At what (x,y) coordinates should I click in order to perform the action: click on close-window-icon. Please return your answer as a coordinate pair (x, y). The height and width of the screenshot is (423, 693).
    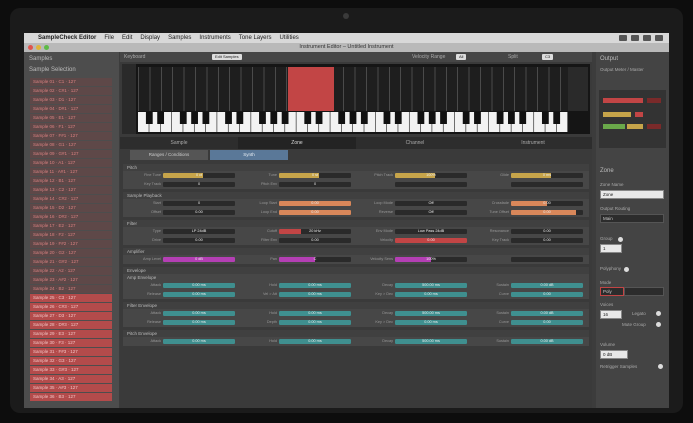
    Looking at the image, I should click on (30, 47).